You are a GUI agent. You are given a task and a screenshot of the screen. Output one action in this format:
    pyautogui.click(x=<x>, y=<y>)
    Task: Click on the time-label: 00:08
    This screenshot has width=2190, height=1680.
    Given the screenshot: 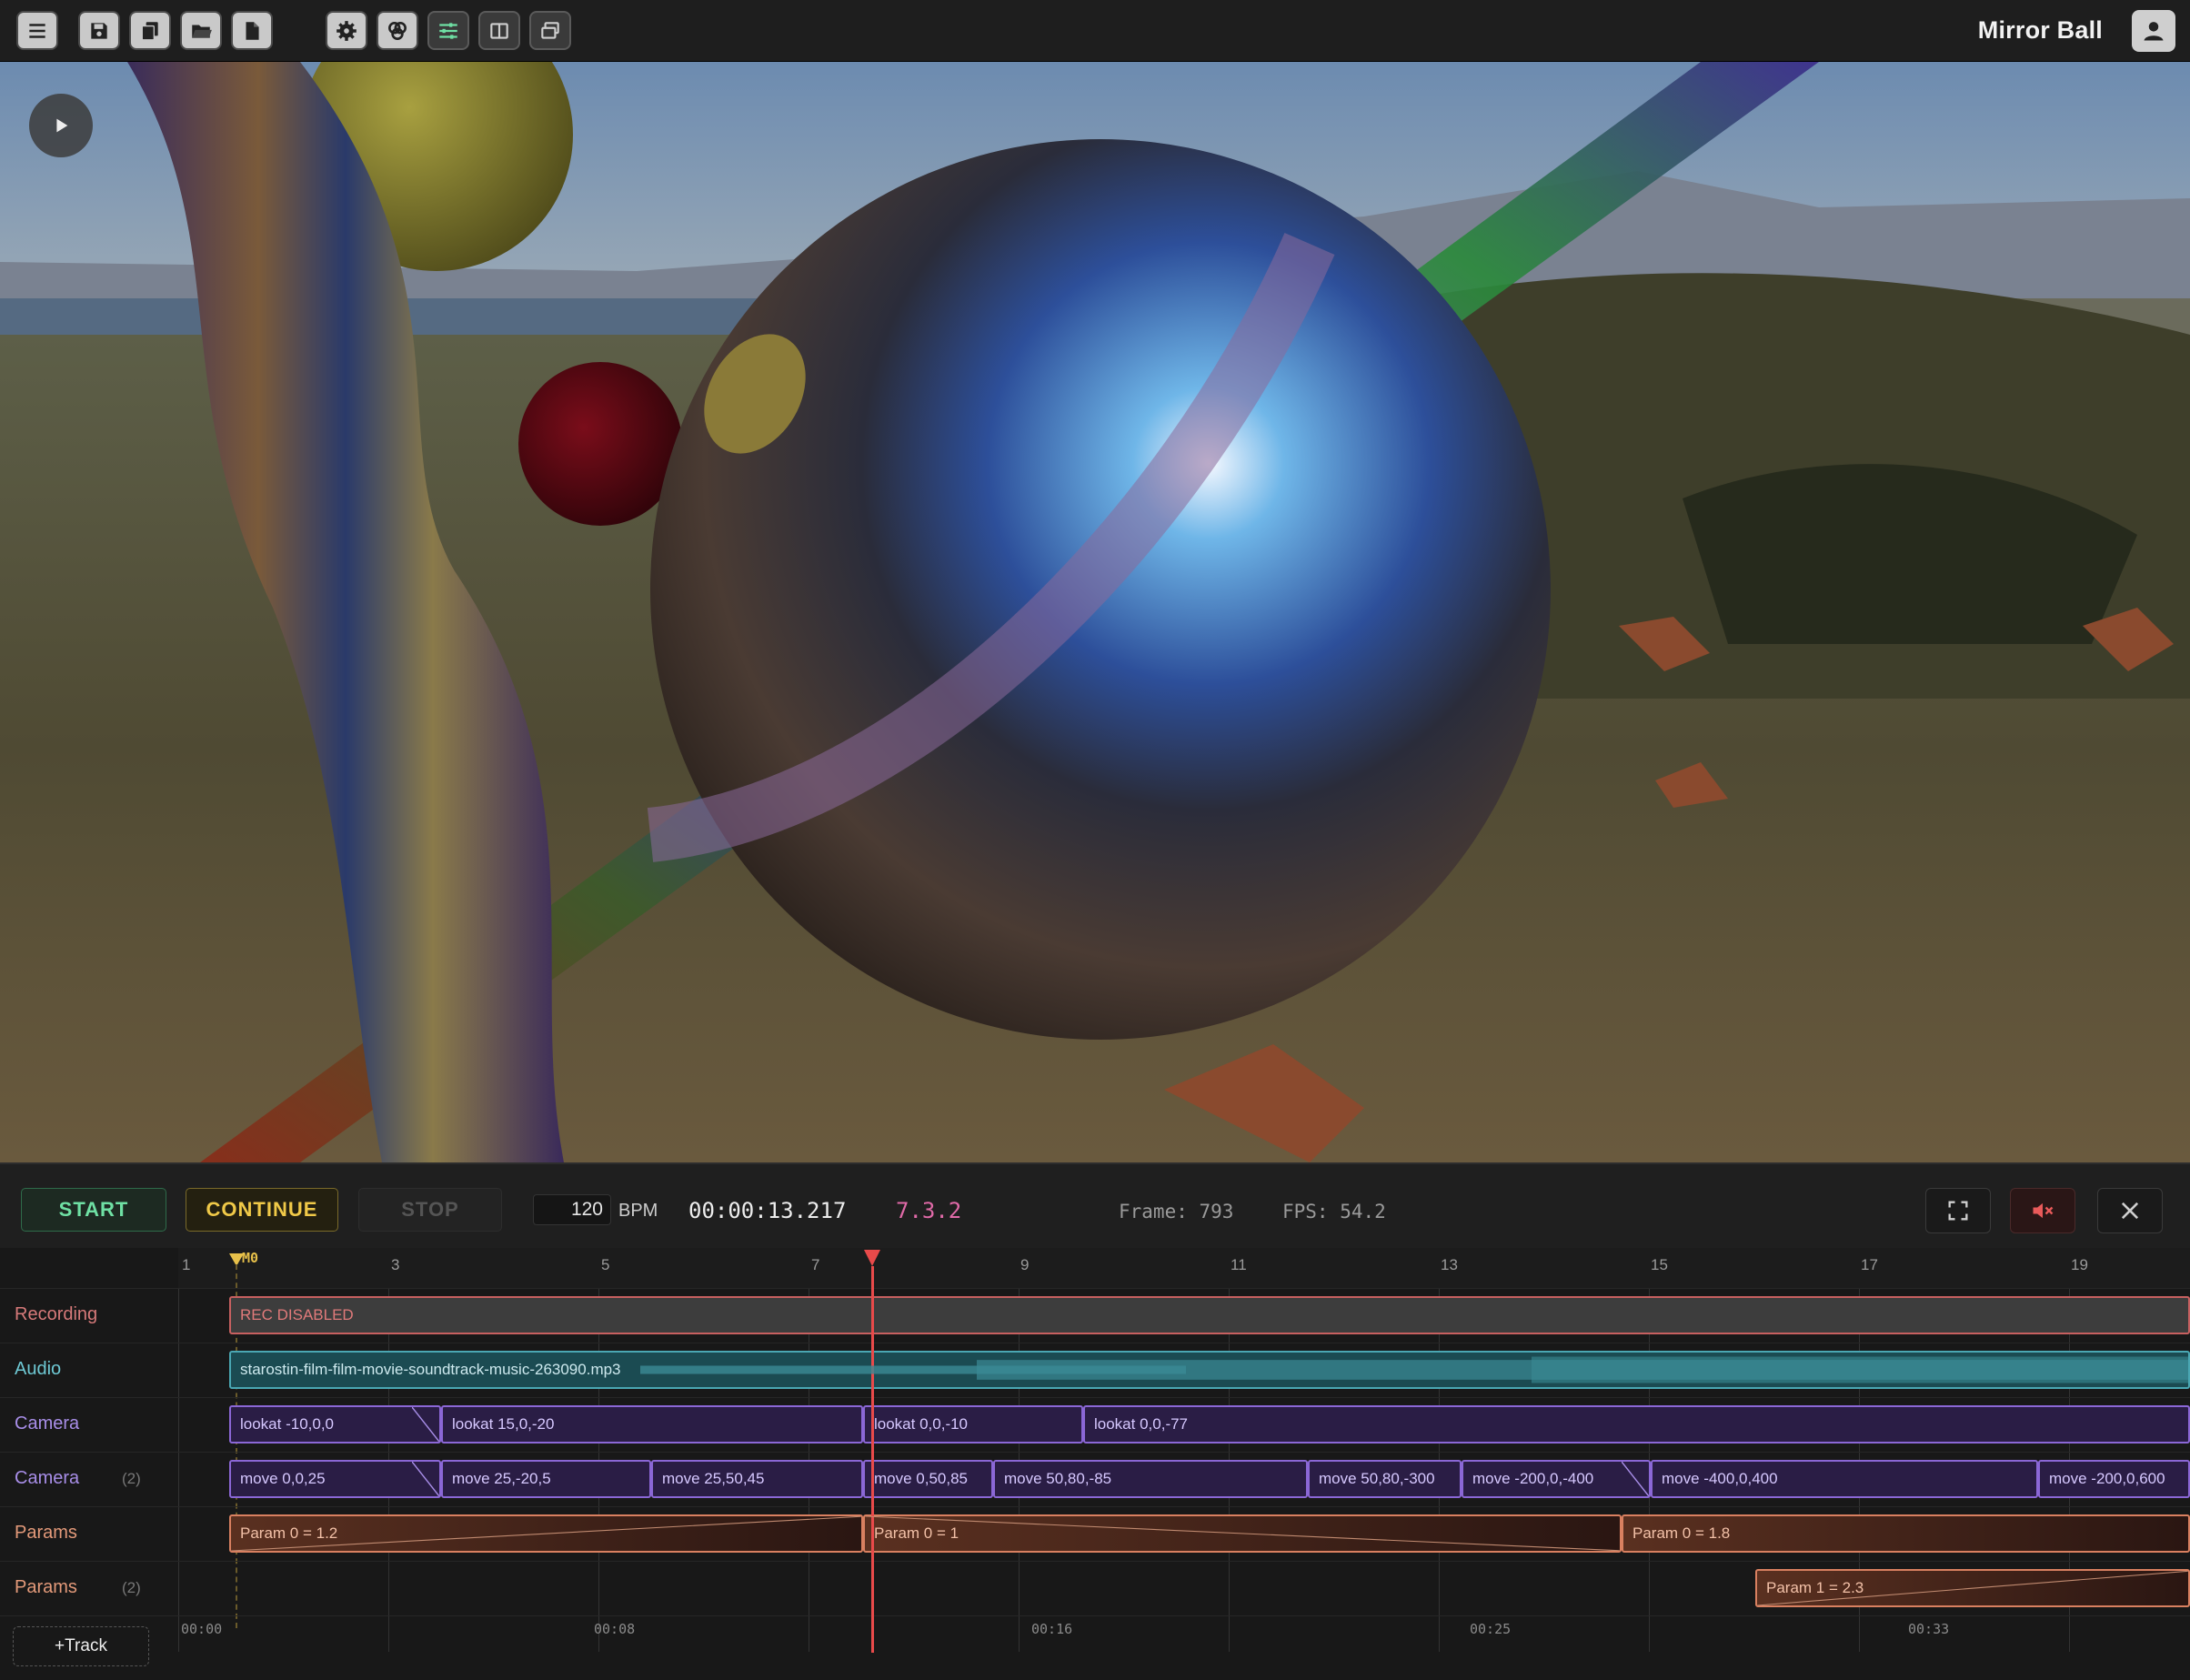 What is the action you would take?
    pyautogui.click(x=615, y=1629)
    